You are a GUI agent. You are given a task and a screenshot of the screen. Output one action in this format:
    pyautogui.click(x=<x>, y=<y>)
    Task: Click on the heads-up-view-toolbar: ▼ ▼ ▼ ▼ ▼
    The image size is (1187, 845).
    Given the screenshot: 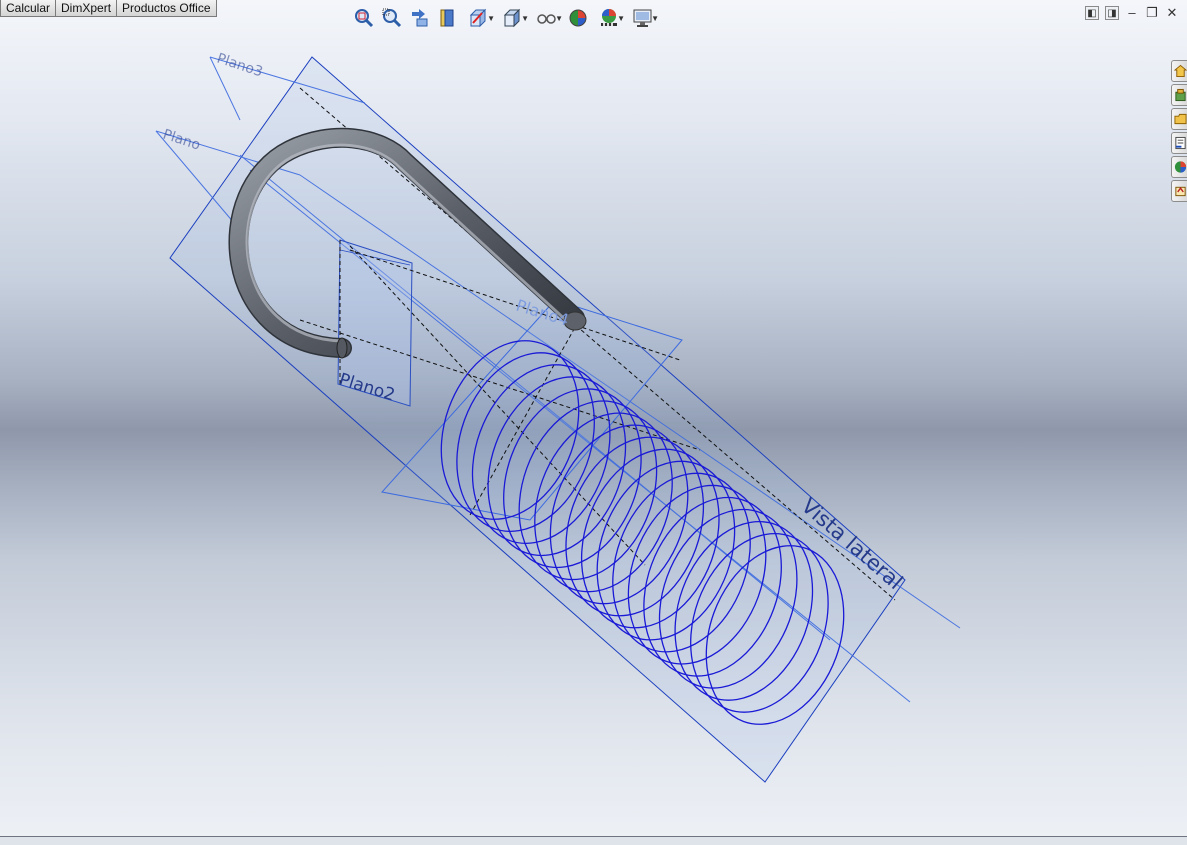 What is the action you would take?
    pyautogui.click(x=505, y=18)
    